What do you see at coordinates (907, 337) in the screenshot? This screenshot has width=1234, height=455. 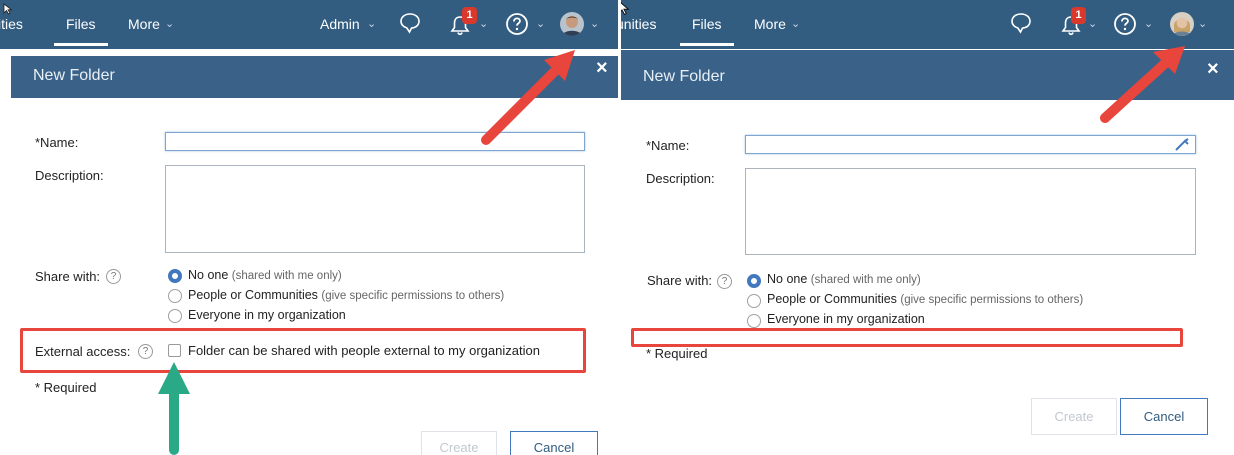 I see `missing-option-highlight` at bounding box center [907, 337].